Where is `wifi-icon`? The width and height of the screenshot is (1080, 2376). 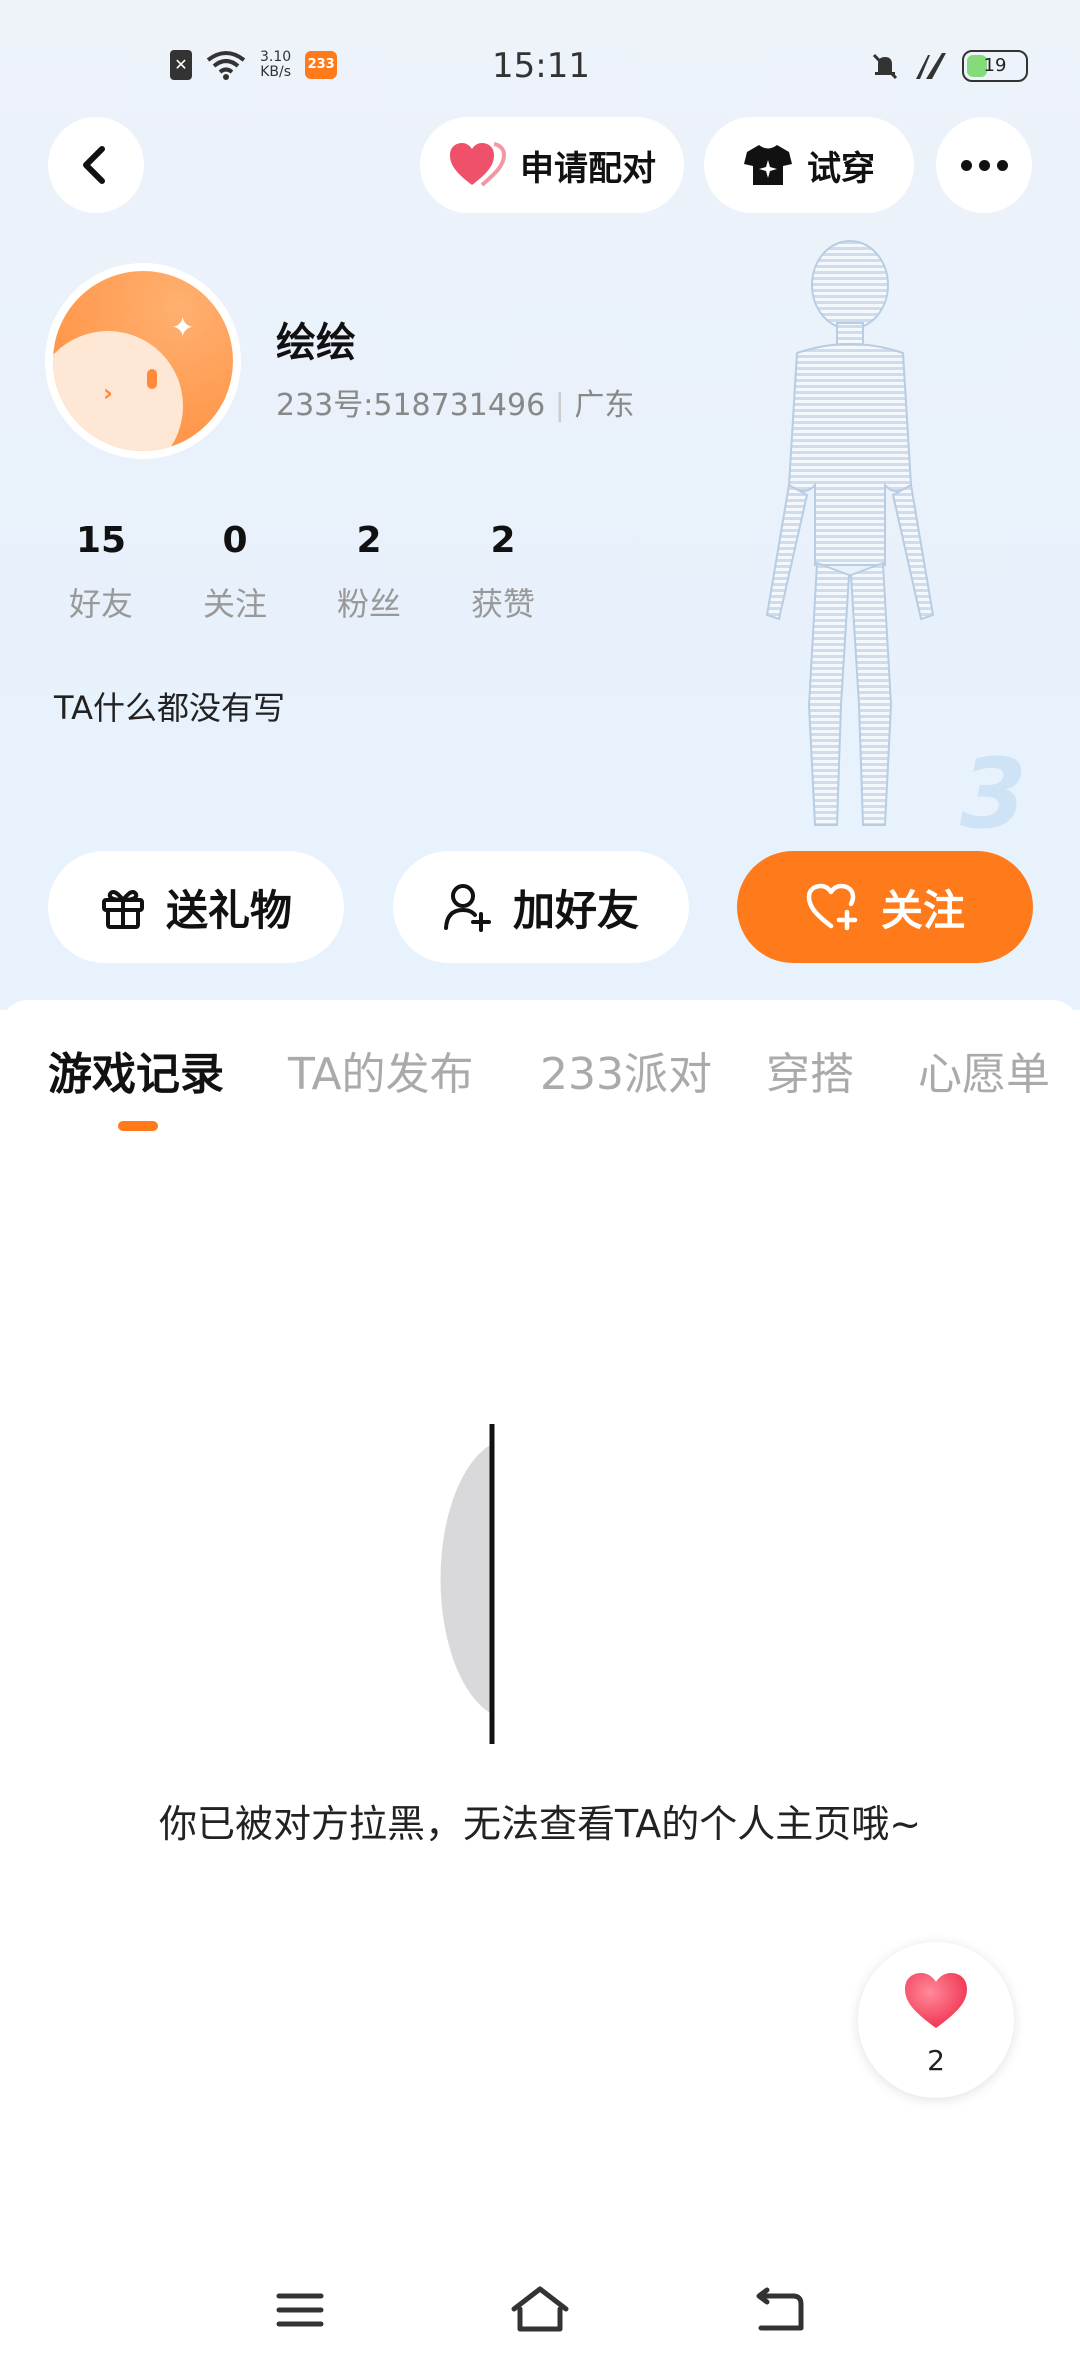 wifi-icon is located at coordinates (226, 65).